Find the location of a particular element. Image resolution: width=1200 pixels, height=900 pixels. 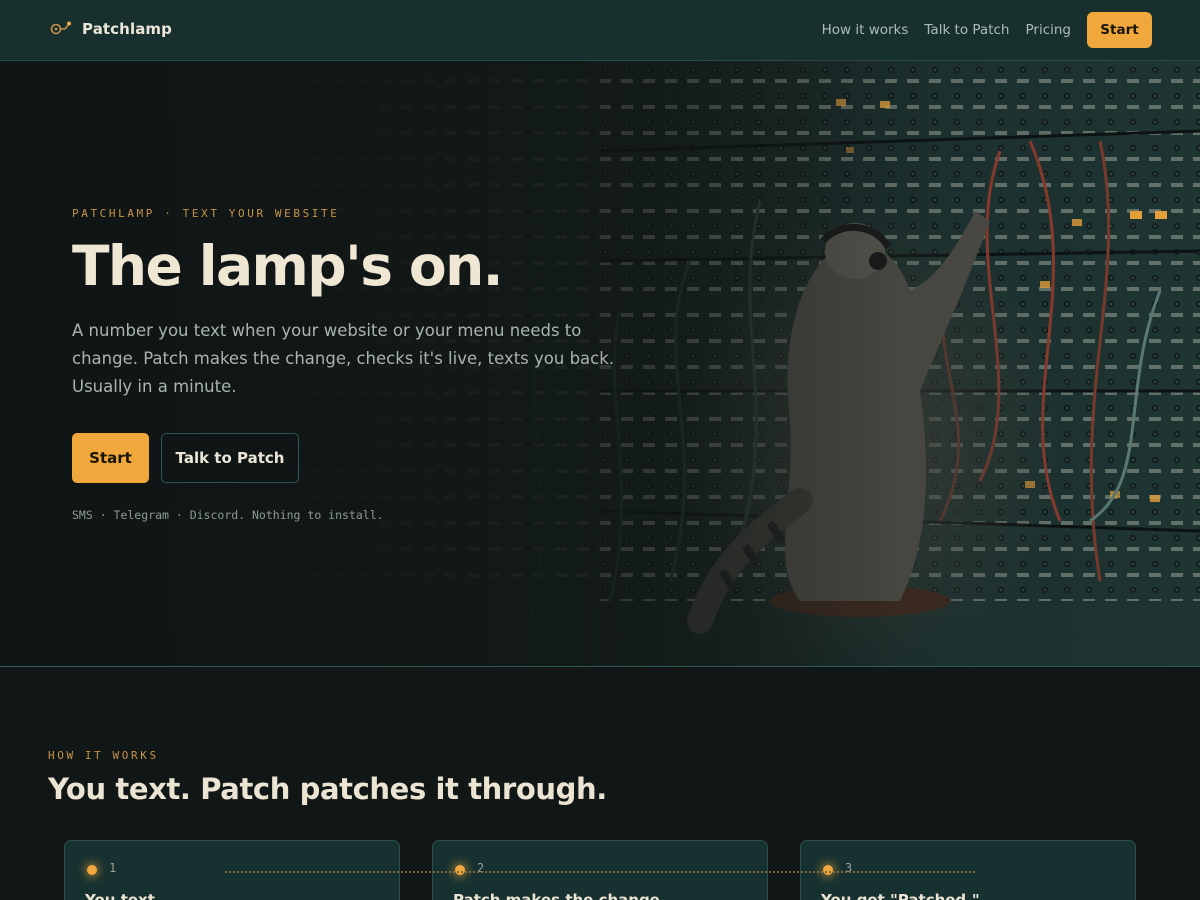

nav-link-how-it-works: How it works is located at coordinates (865, 30).